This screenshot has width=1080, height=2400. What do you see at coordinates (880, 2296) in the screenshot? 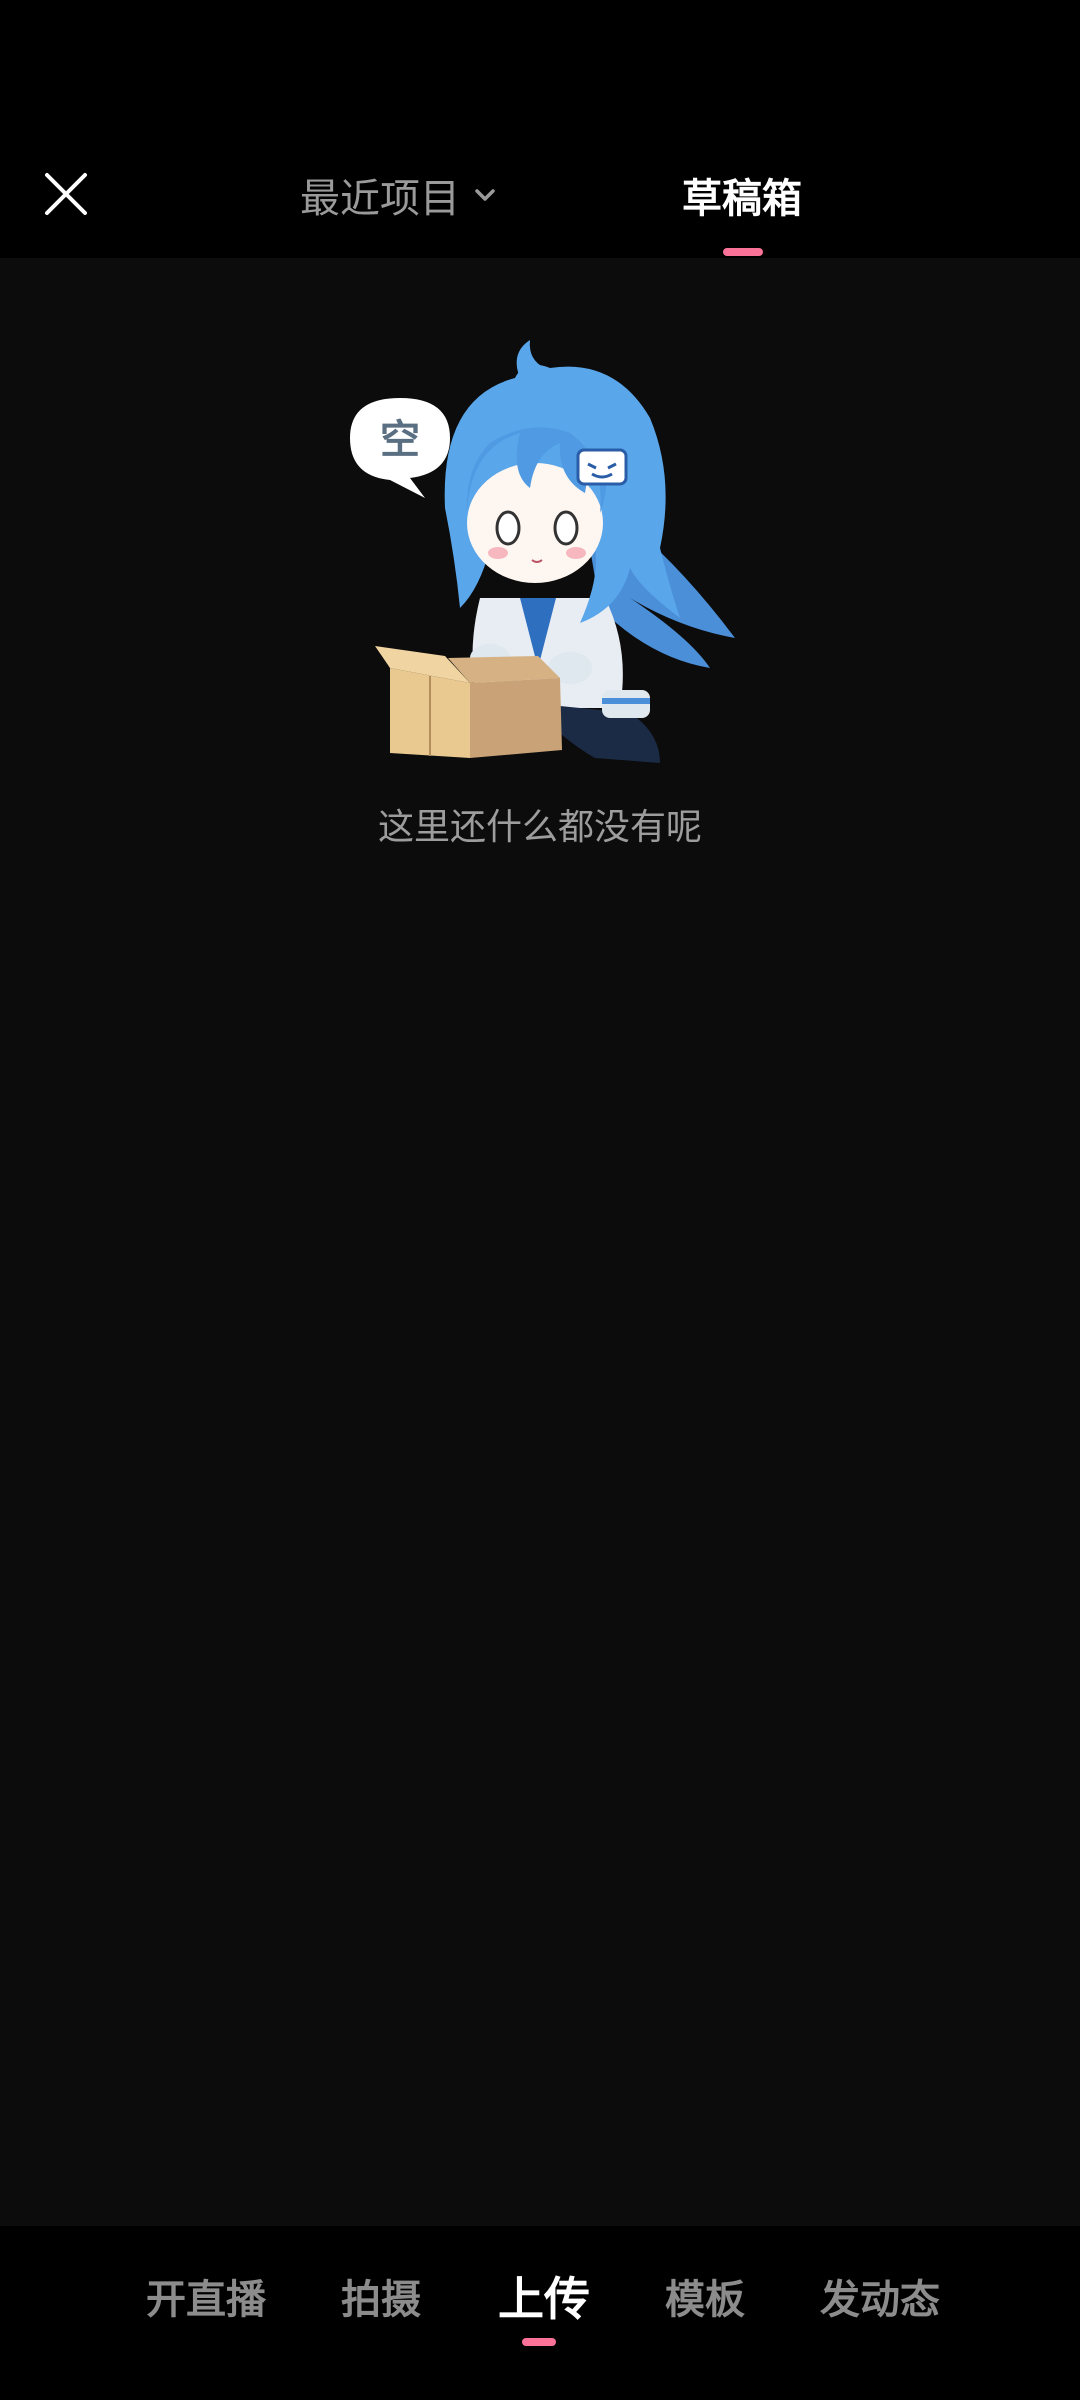
I see `nav-item-post: 发动态` at bounding box center [880, 2296].